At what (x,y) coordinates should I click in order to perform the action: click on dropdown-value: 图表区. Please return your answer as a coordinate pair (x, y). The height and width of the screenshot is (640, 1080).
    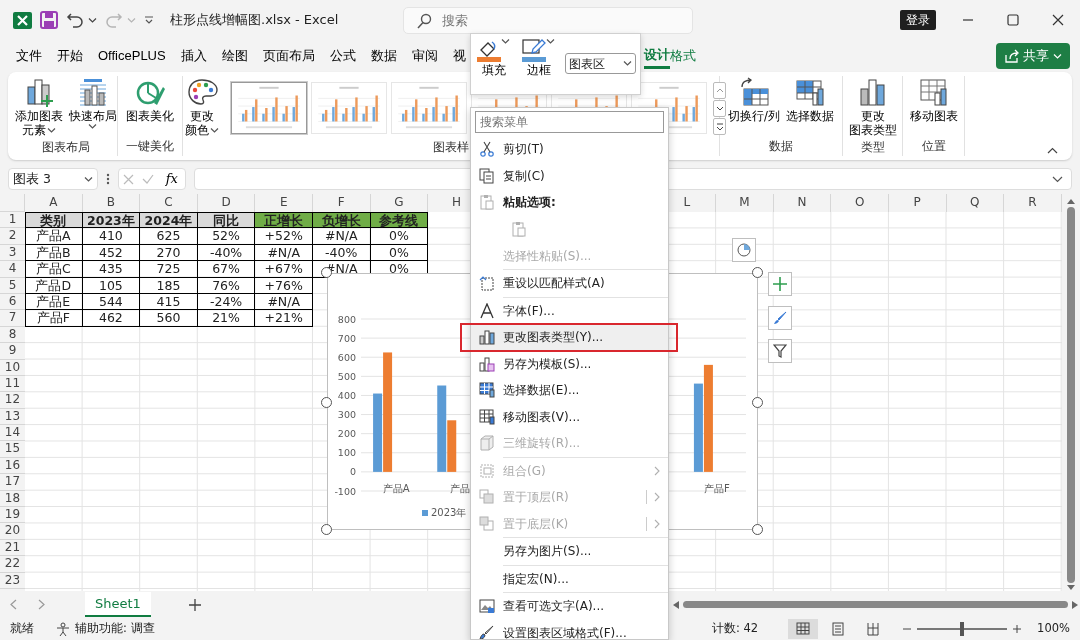
    Looking at the image, I should click on (587, 64).